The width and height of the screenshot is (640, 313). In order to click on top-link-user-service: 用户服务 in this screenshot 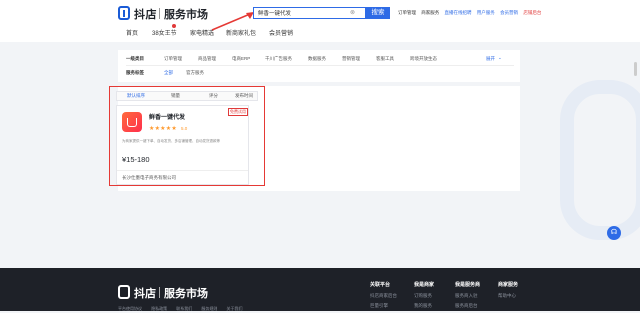, I will do `click(486, 12)`.